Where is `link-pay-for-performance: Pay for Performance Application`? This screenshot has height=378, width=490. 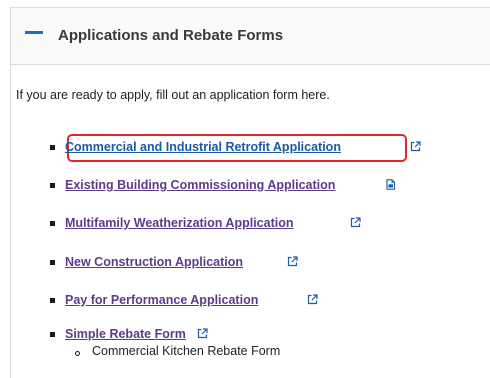
link-pay-for-performance: Pay for Performance Application is located at coordinates (161, 300).